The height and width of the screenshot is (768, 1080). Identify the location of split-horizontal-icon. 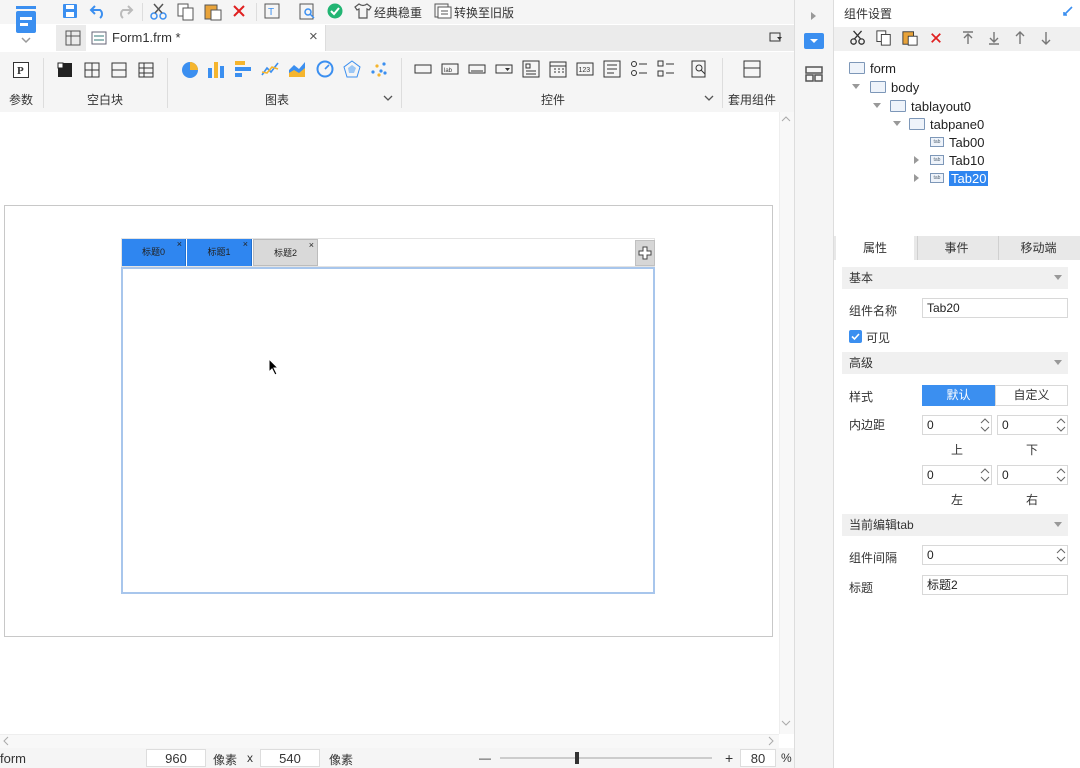
(92, 70).